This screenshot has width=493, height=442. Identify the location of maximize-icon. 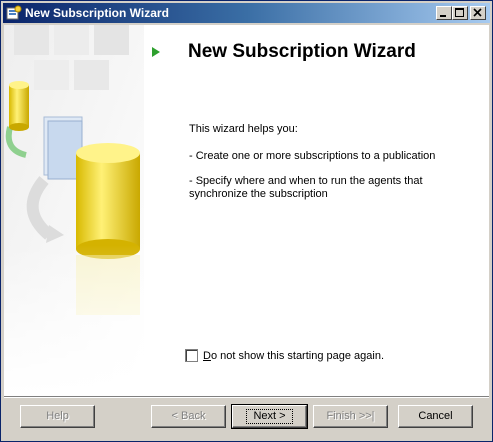
(459, 12).